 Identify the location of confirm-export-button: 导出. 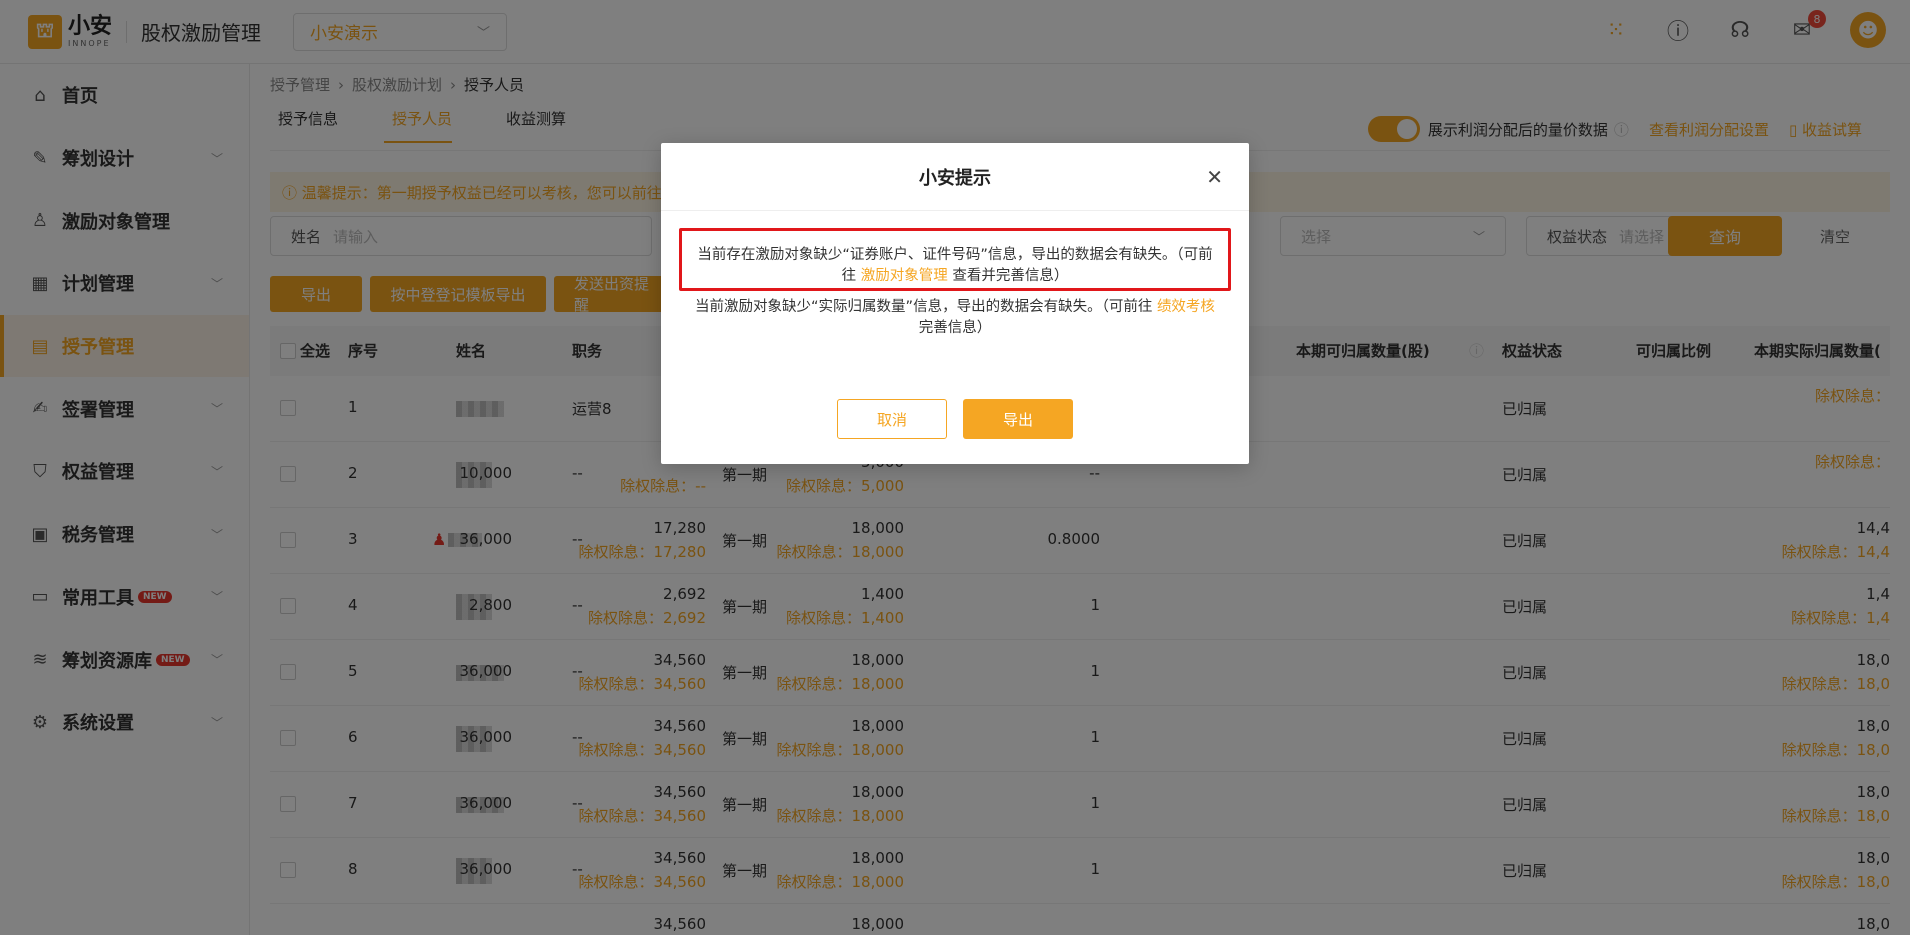
(1018, 419).